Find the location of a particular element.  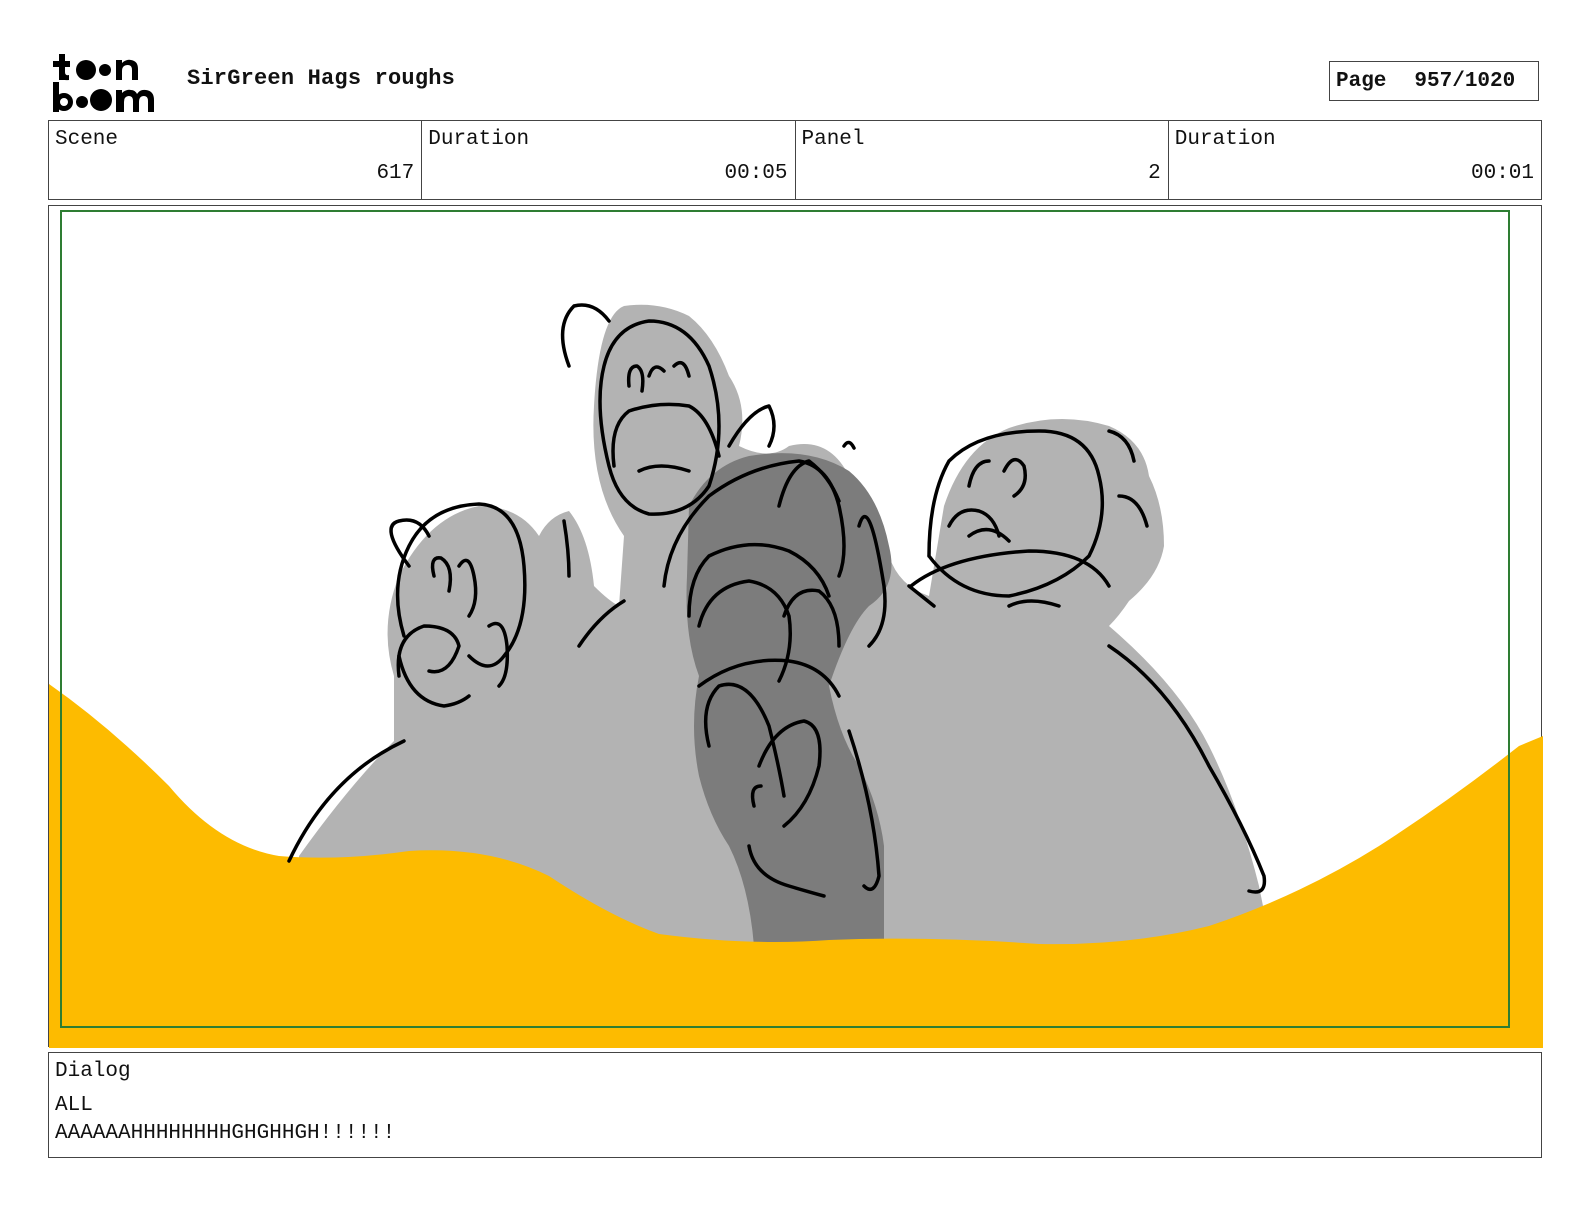

page-indicator: Page 957/1020 is located at coordinates (1434, 81).